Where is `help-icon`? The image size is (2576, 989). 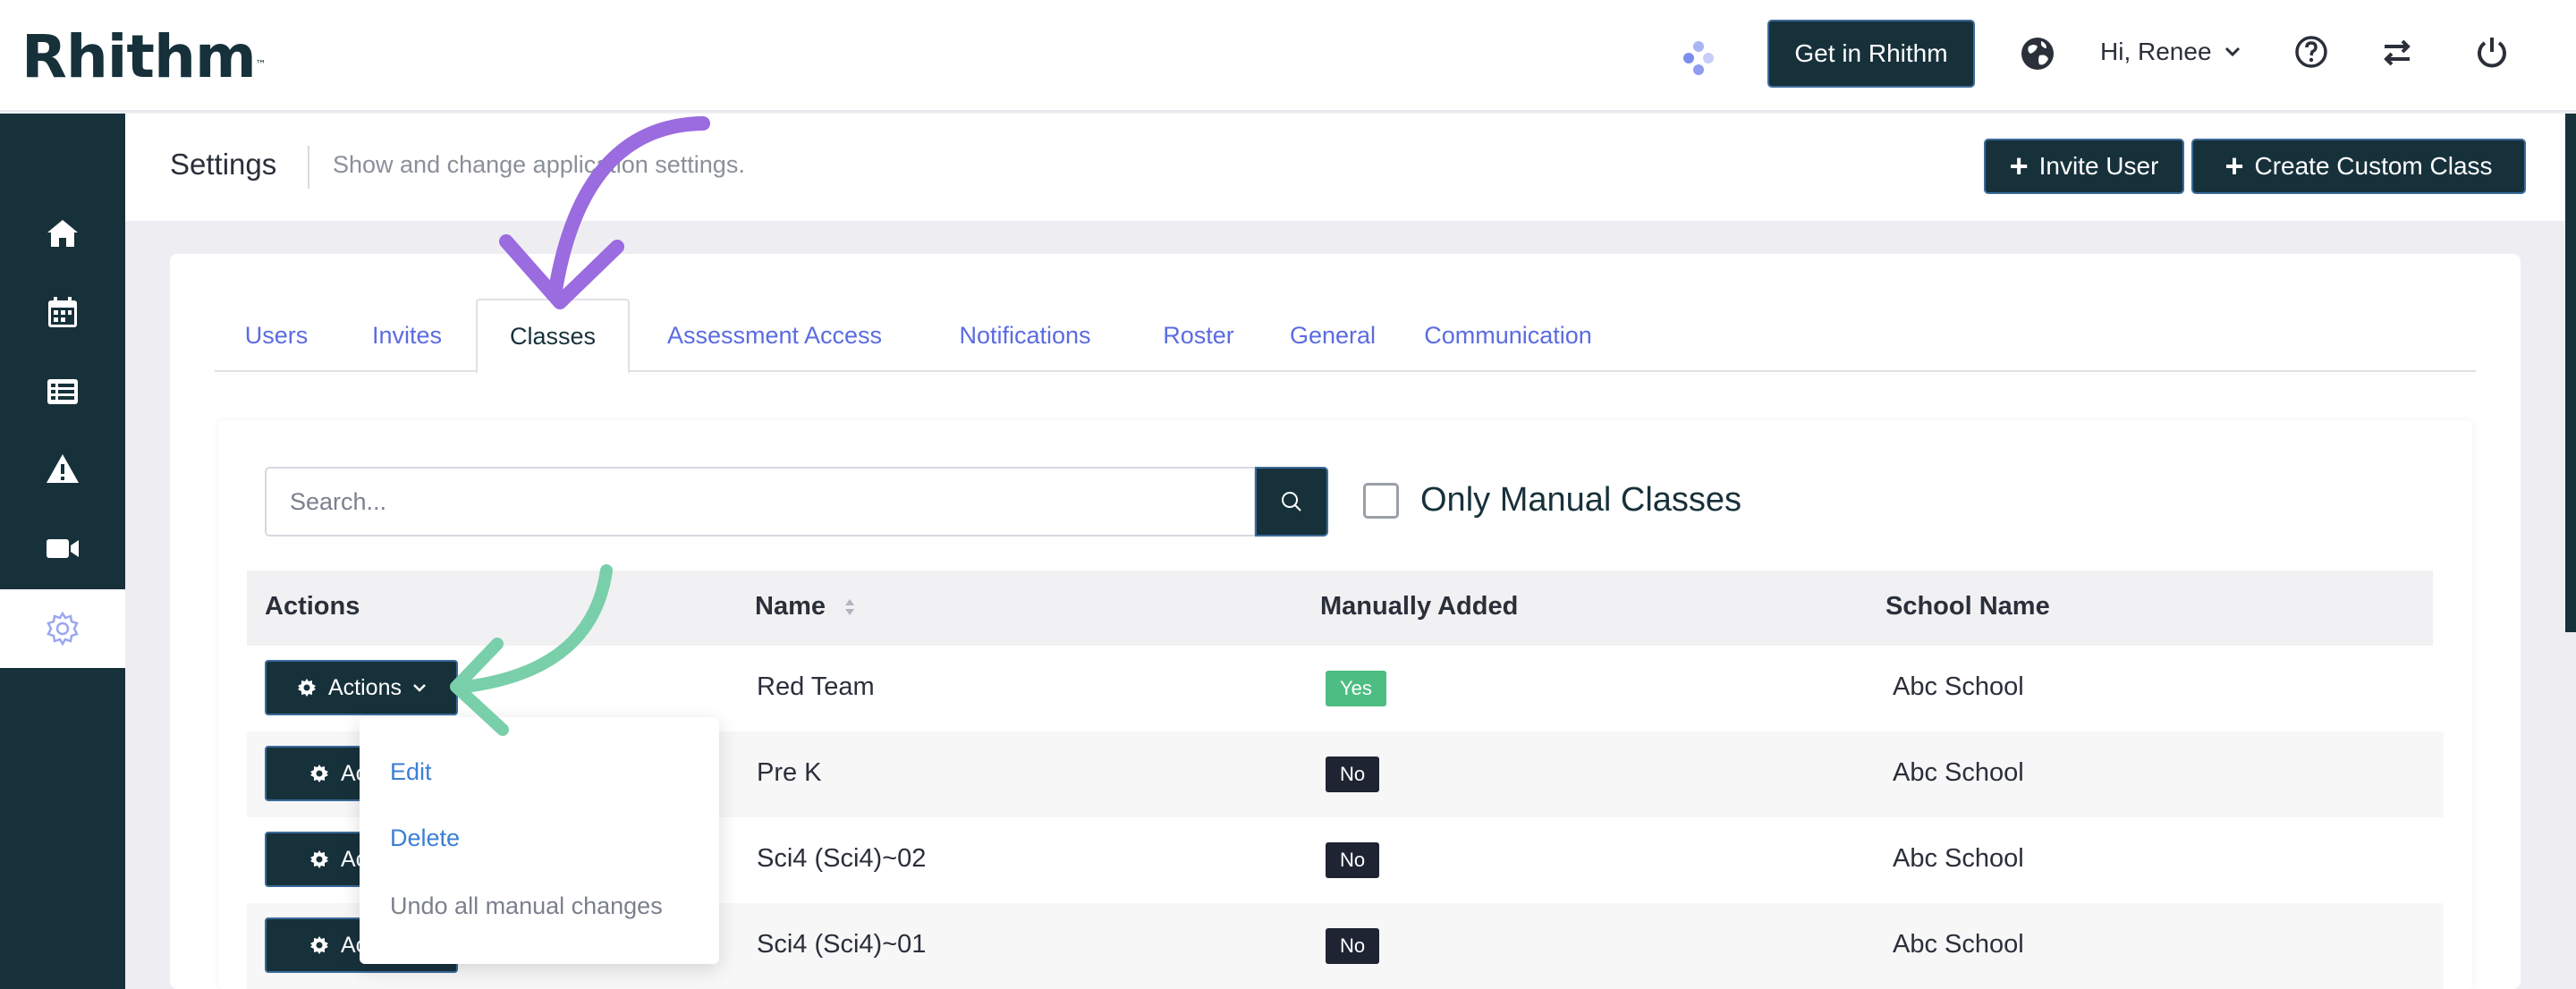 help-icon is located at coordinates (2311, 52).